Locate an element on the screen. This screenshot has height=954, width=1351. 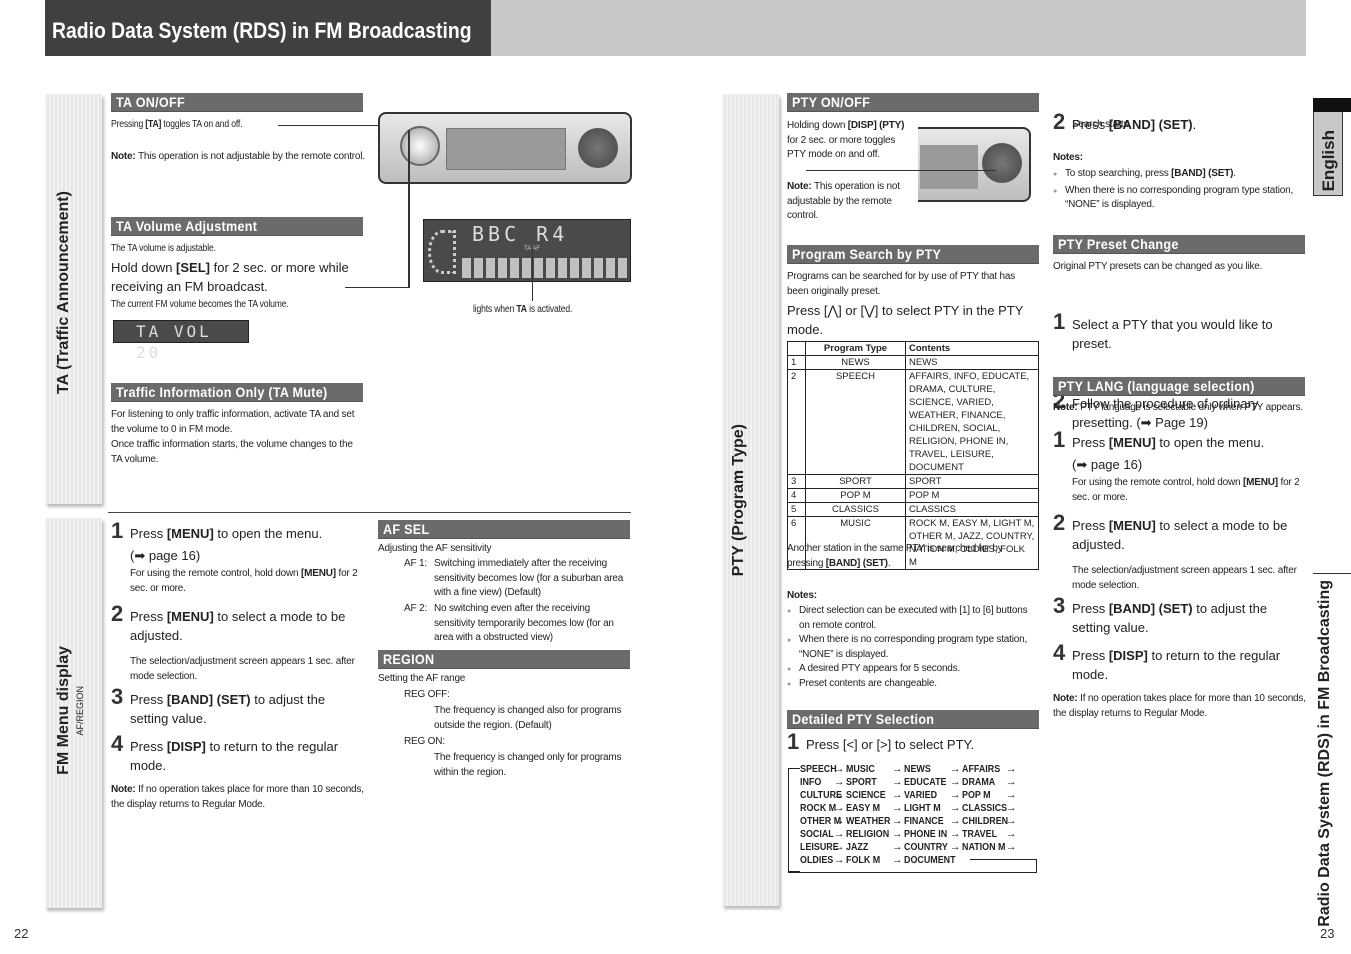
pty-cycle-item: TRAVEL is located at coordinates (980, 834).